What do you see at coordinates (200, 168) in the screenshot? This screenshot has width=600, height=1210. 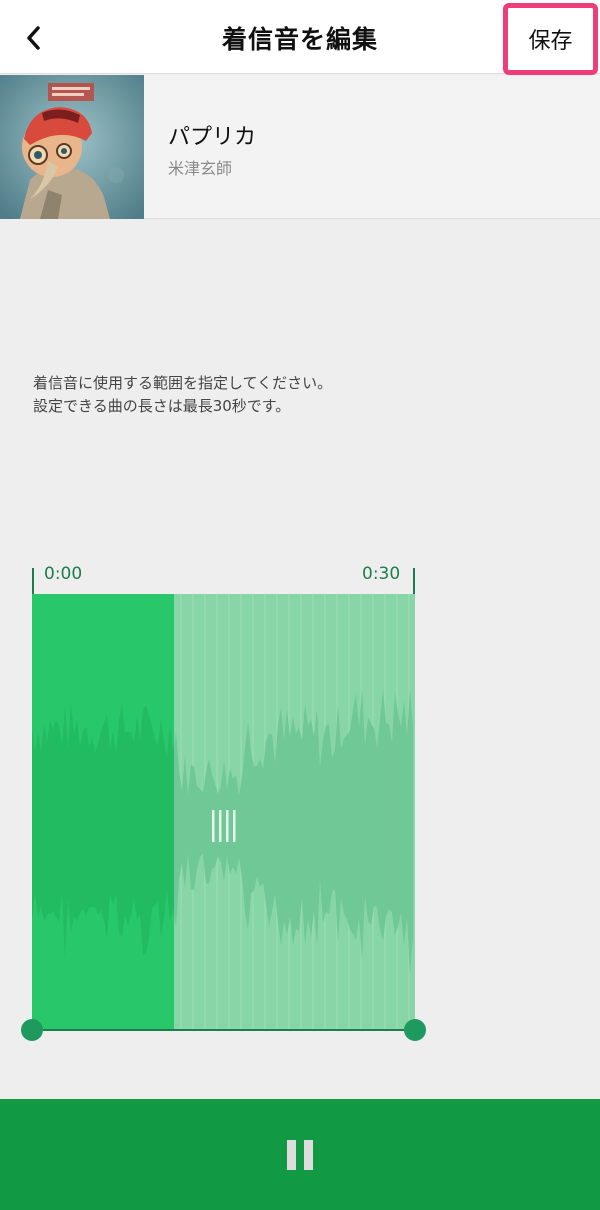 I see `song-artist: 米津玄師` at bounding box center [200, 168].